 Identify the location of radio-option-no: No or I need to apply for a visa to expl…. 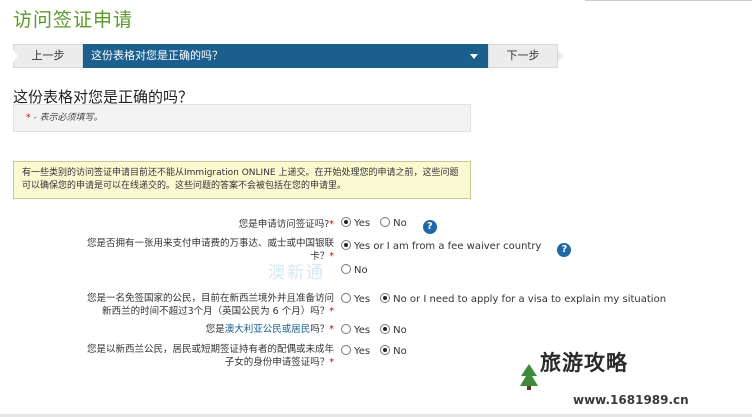
(523, 299).